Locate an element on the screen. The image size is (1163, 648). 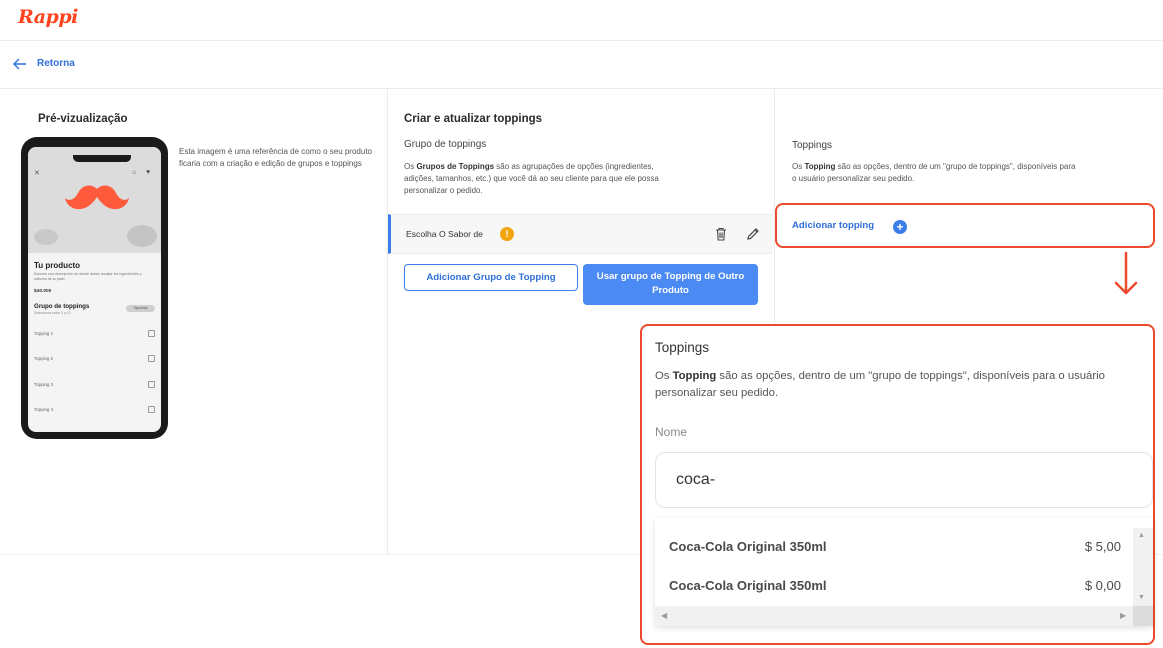
top-bar: Rappi is located at coordinates (581, 20).